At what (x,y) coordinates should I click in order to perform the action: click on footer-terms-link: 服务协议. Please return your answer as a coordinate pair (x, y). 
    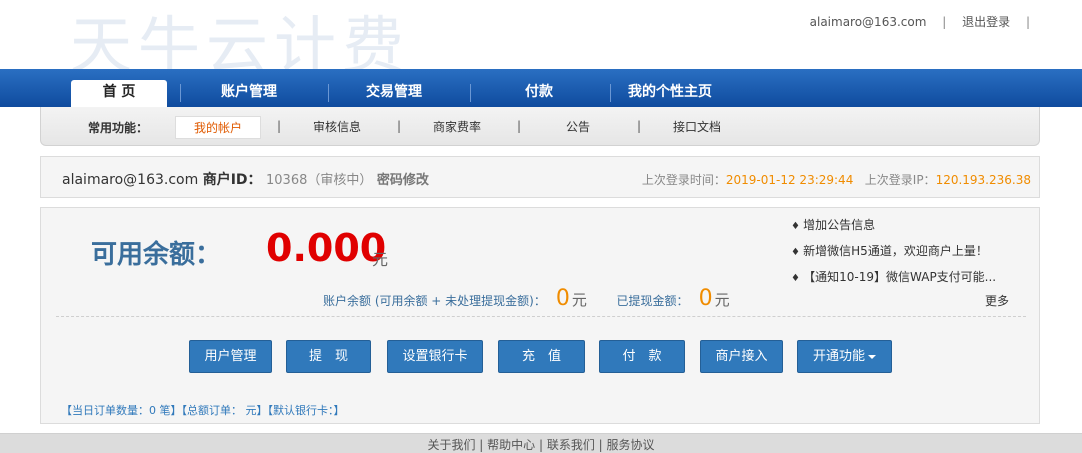
    Looking at the image, I should click on (631, 445).